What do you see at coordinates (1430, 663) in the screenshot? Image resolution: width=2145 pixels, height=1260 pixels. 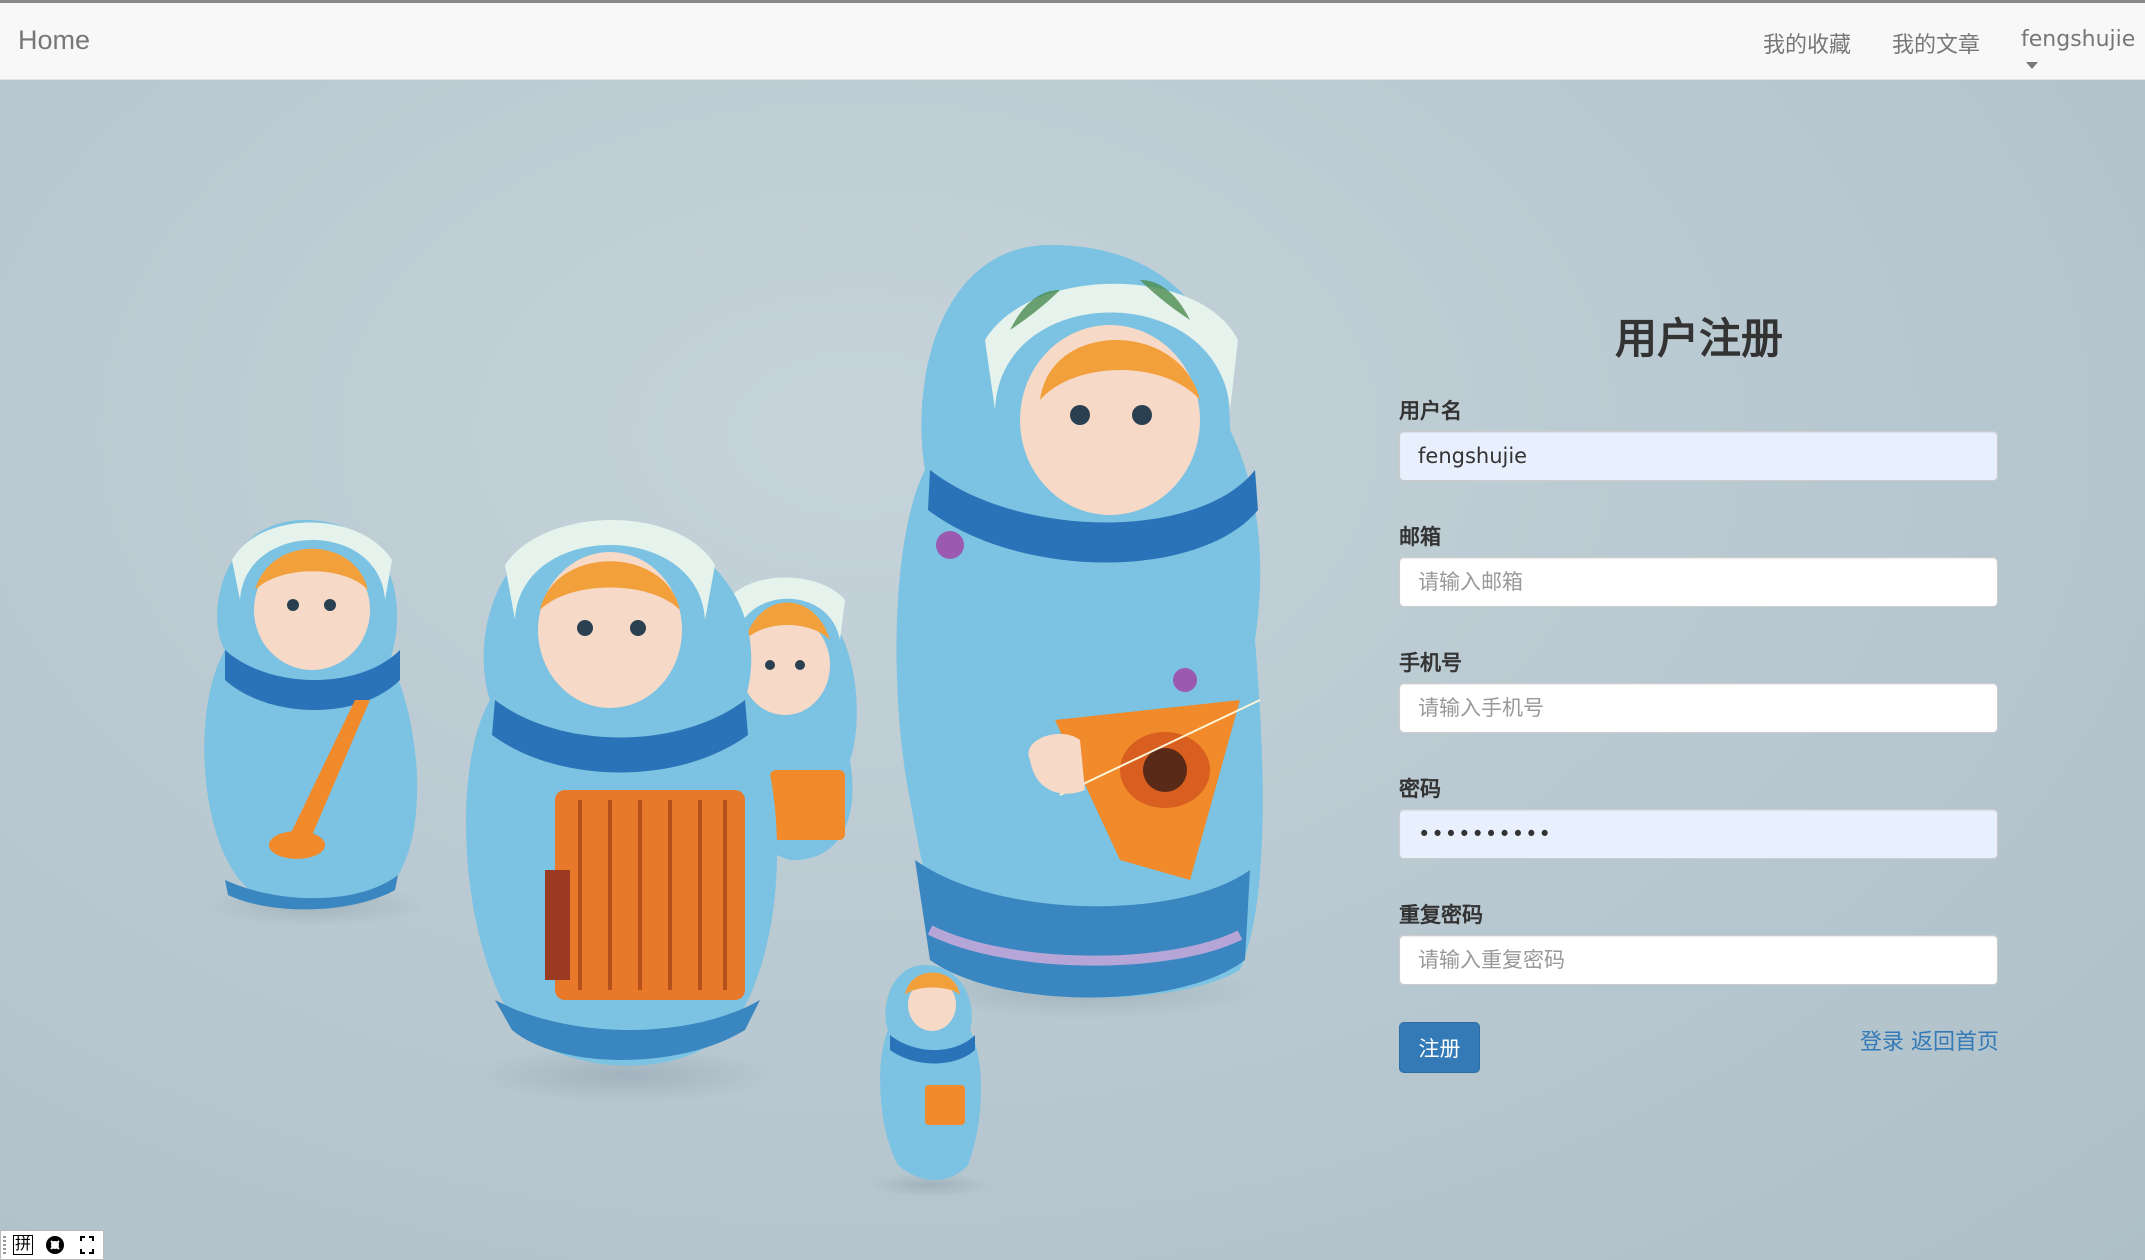 I see `phone-label: 手机号` at bounding box center [1430, 663].